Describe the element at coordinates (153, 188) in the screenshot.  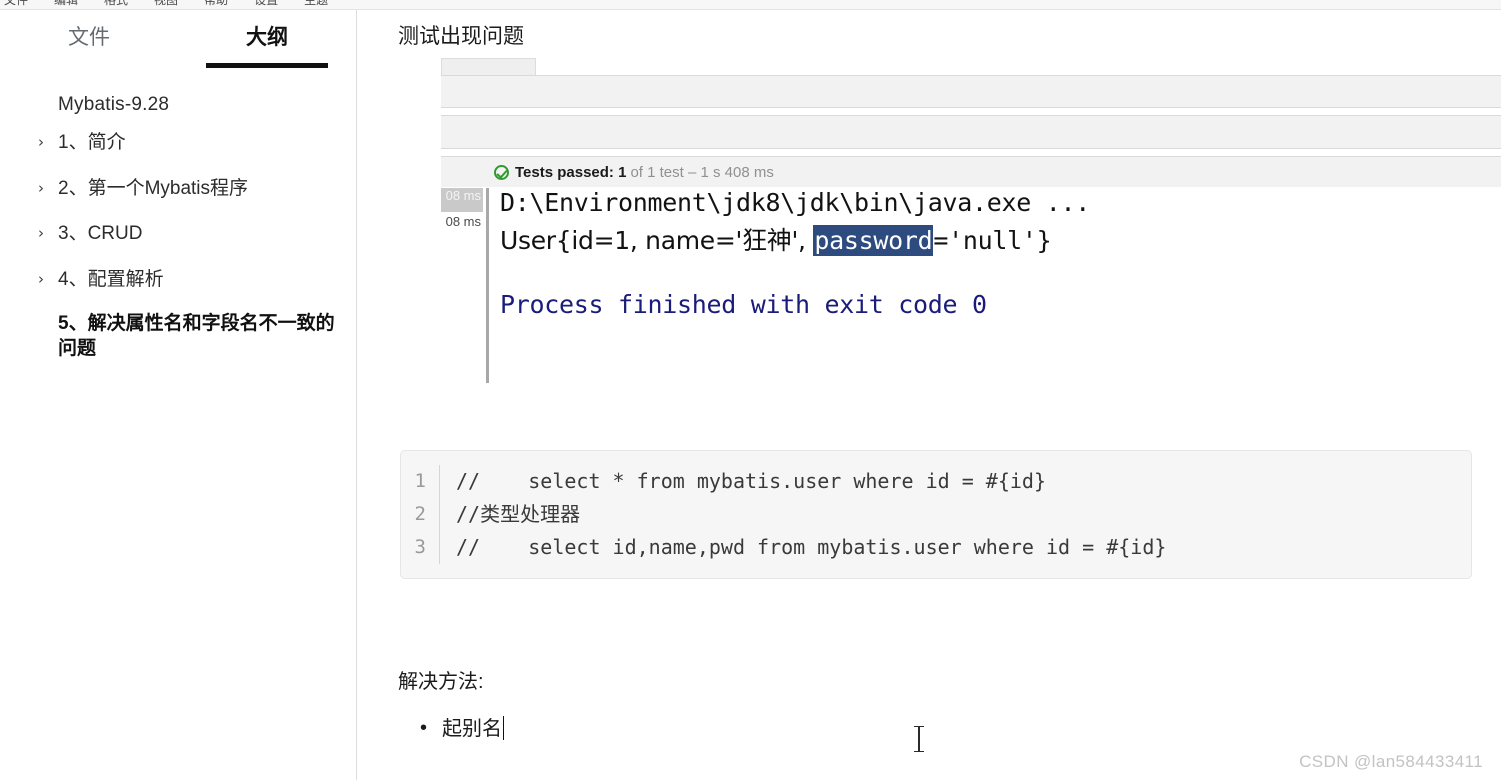
I see `outline-item-label: 2、第一个Mybatis程序` at that location.